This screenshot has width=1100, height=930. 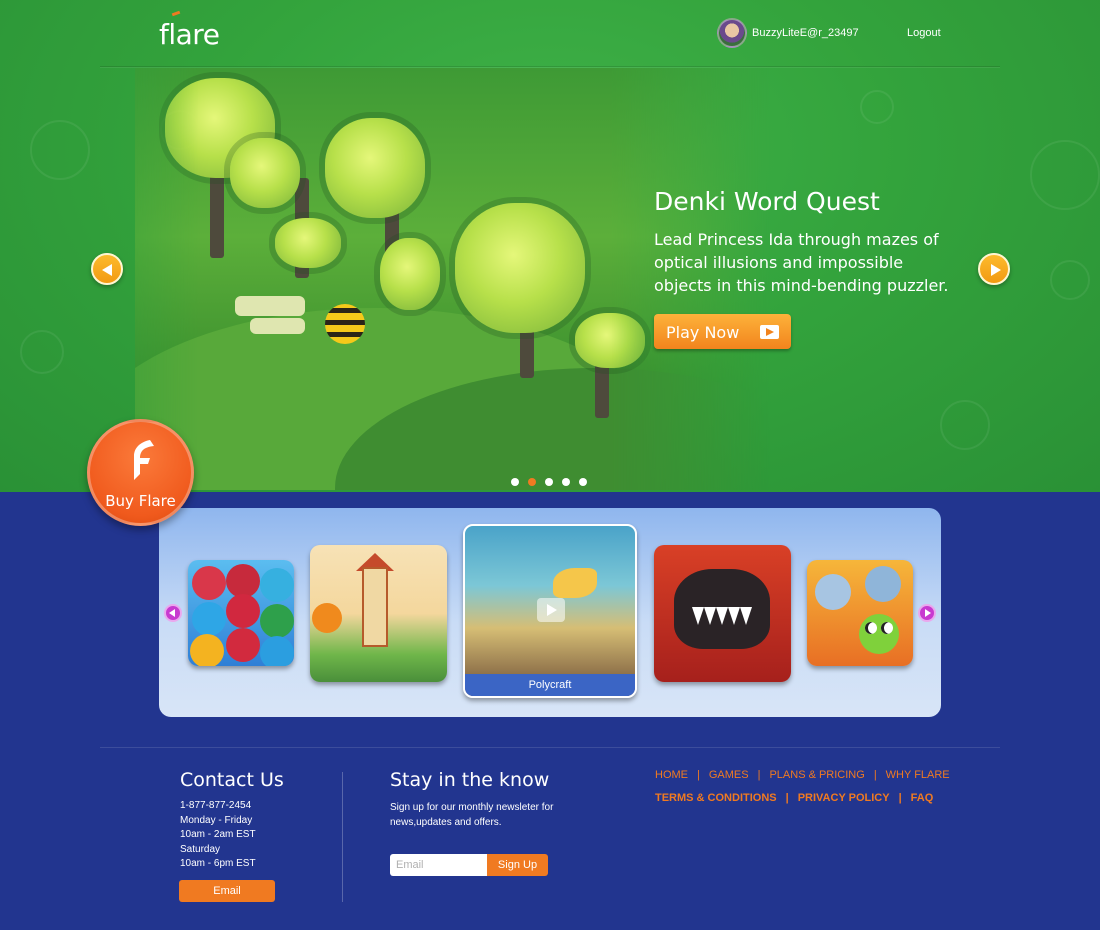 I want to click on explosion, so click(x=575, y=583).